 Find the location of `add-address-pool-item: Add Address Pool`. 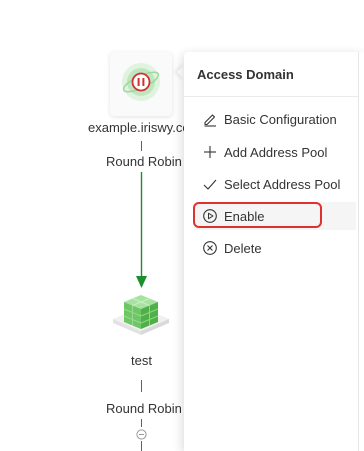

add-address-pool-item: Add Address Pool is located at coordinates (275, 152).